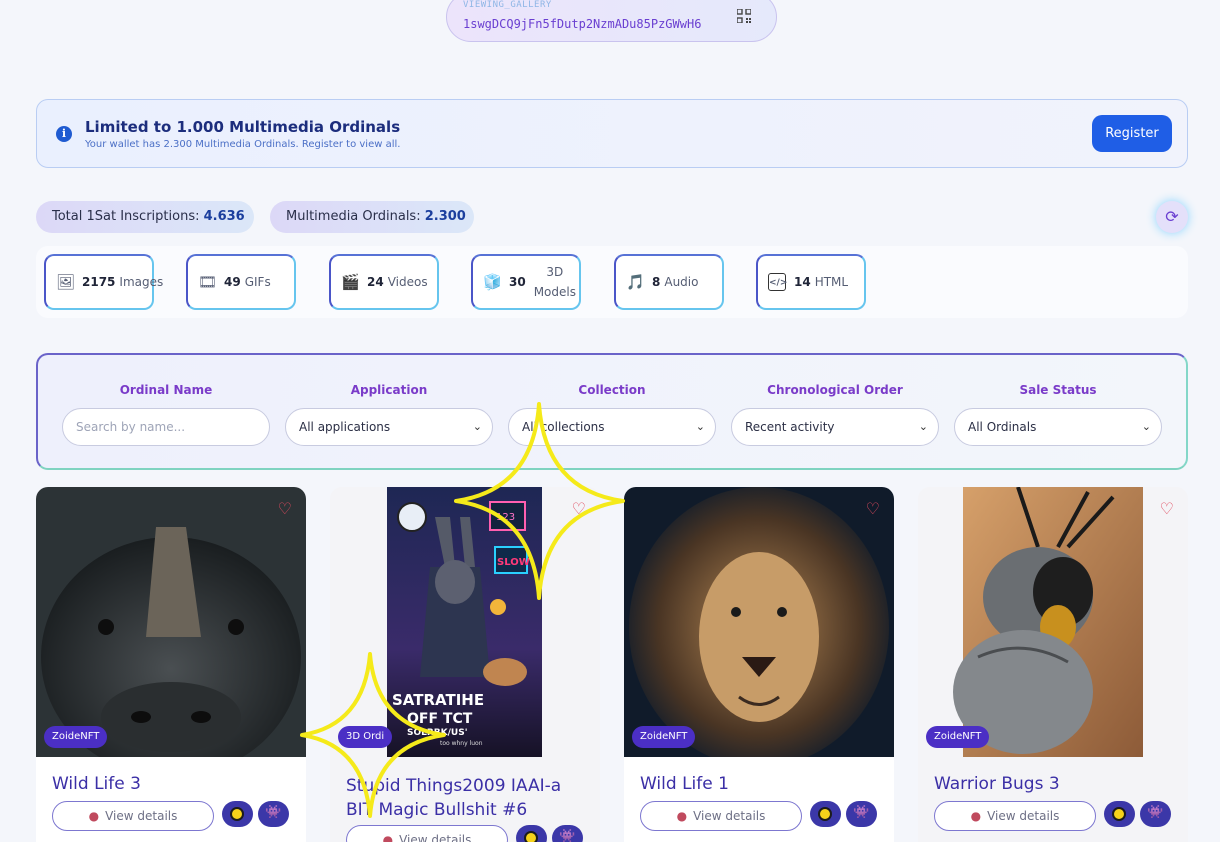 This screenshot has height=842, width=1220. Describe the element at coordinates (141, 282) in the screenshot. I see `type-label: Images` at that location.